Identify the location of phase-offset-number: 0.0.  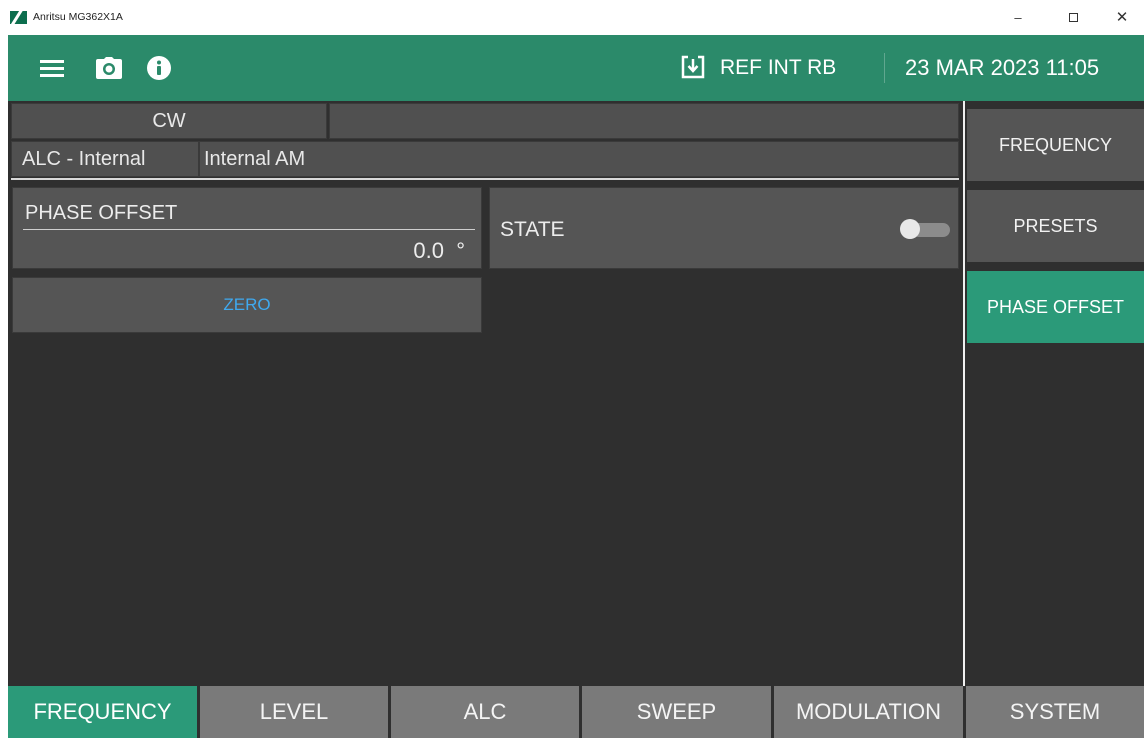
(428, 250).